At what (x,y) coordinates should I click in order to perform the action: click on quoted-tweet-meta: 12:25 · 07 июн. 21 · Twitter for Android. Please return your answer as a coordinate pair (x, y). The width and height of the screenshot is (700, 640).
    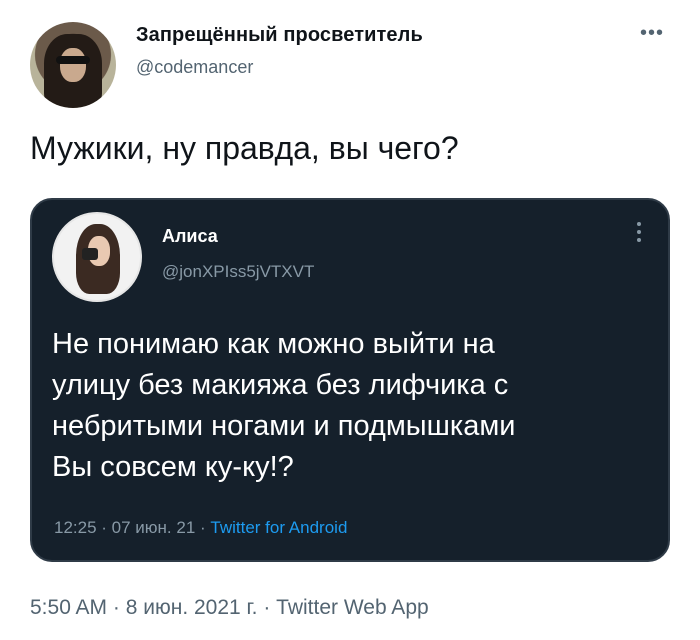
    Looking at the image, I should click on (200, 528).